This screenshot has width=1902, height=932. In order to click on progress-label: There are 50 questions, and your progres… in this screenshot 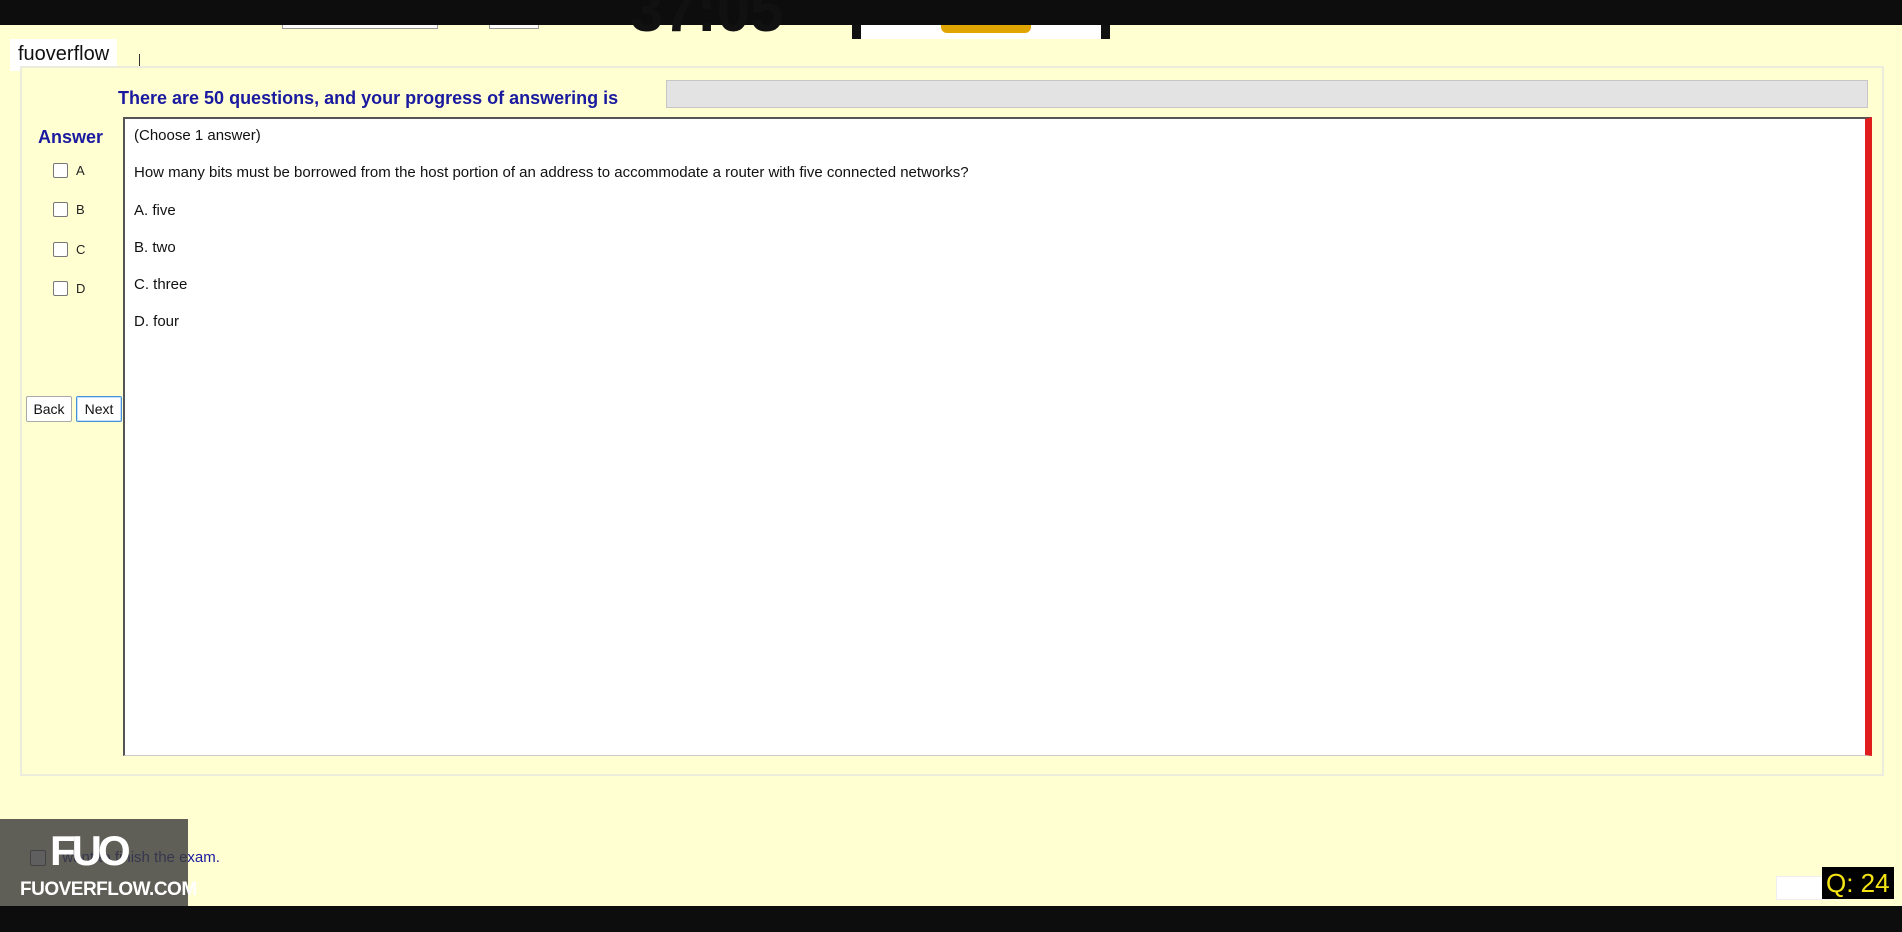, I will do `click(368, 98)`.